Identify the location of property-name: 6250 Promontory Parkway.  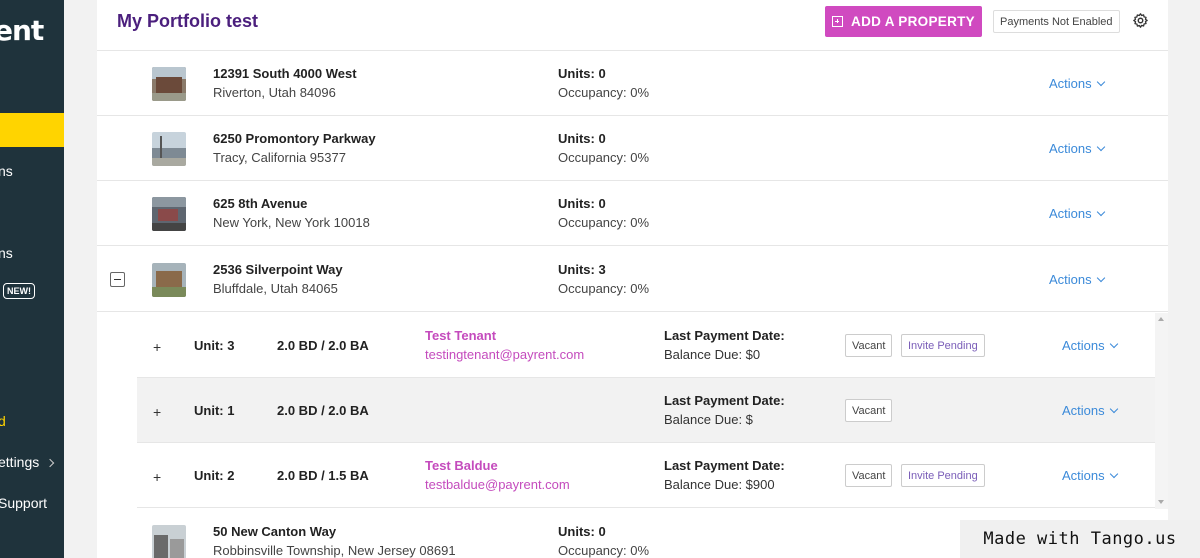
(294, 138).